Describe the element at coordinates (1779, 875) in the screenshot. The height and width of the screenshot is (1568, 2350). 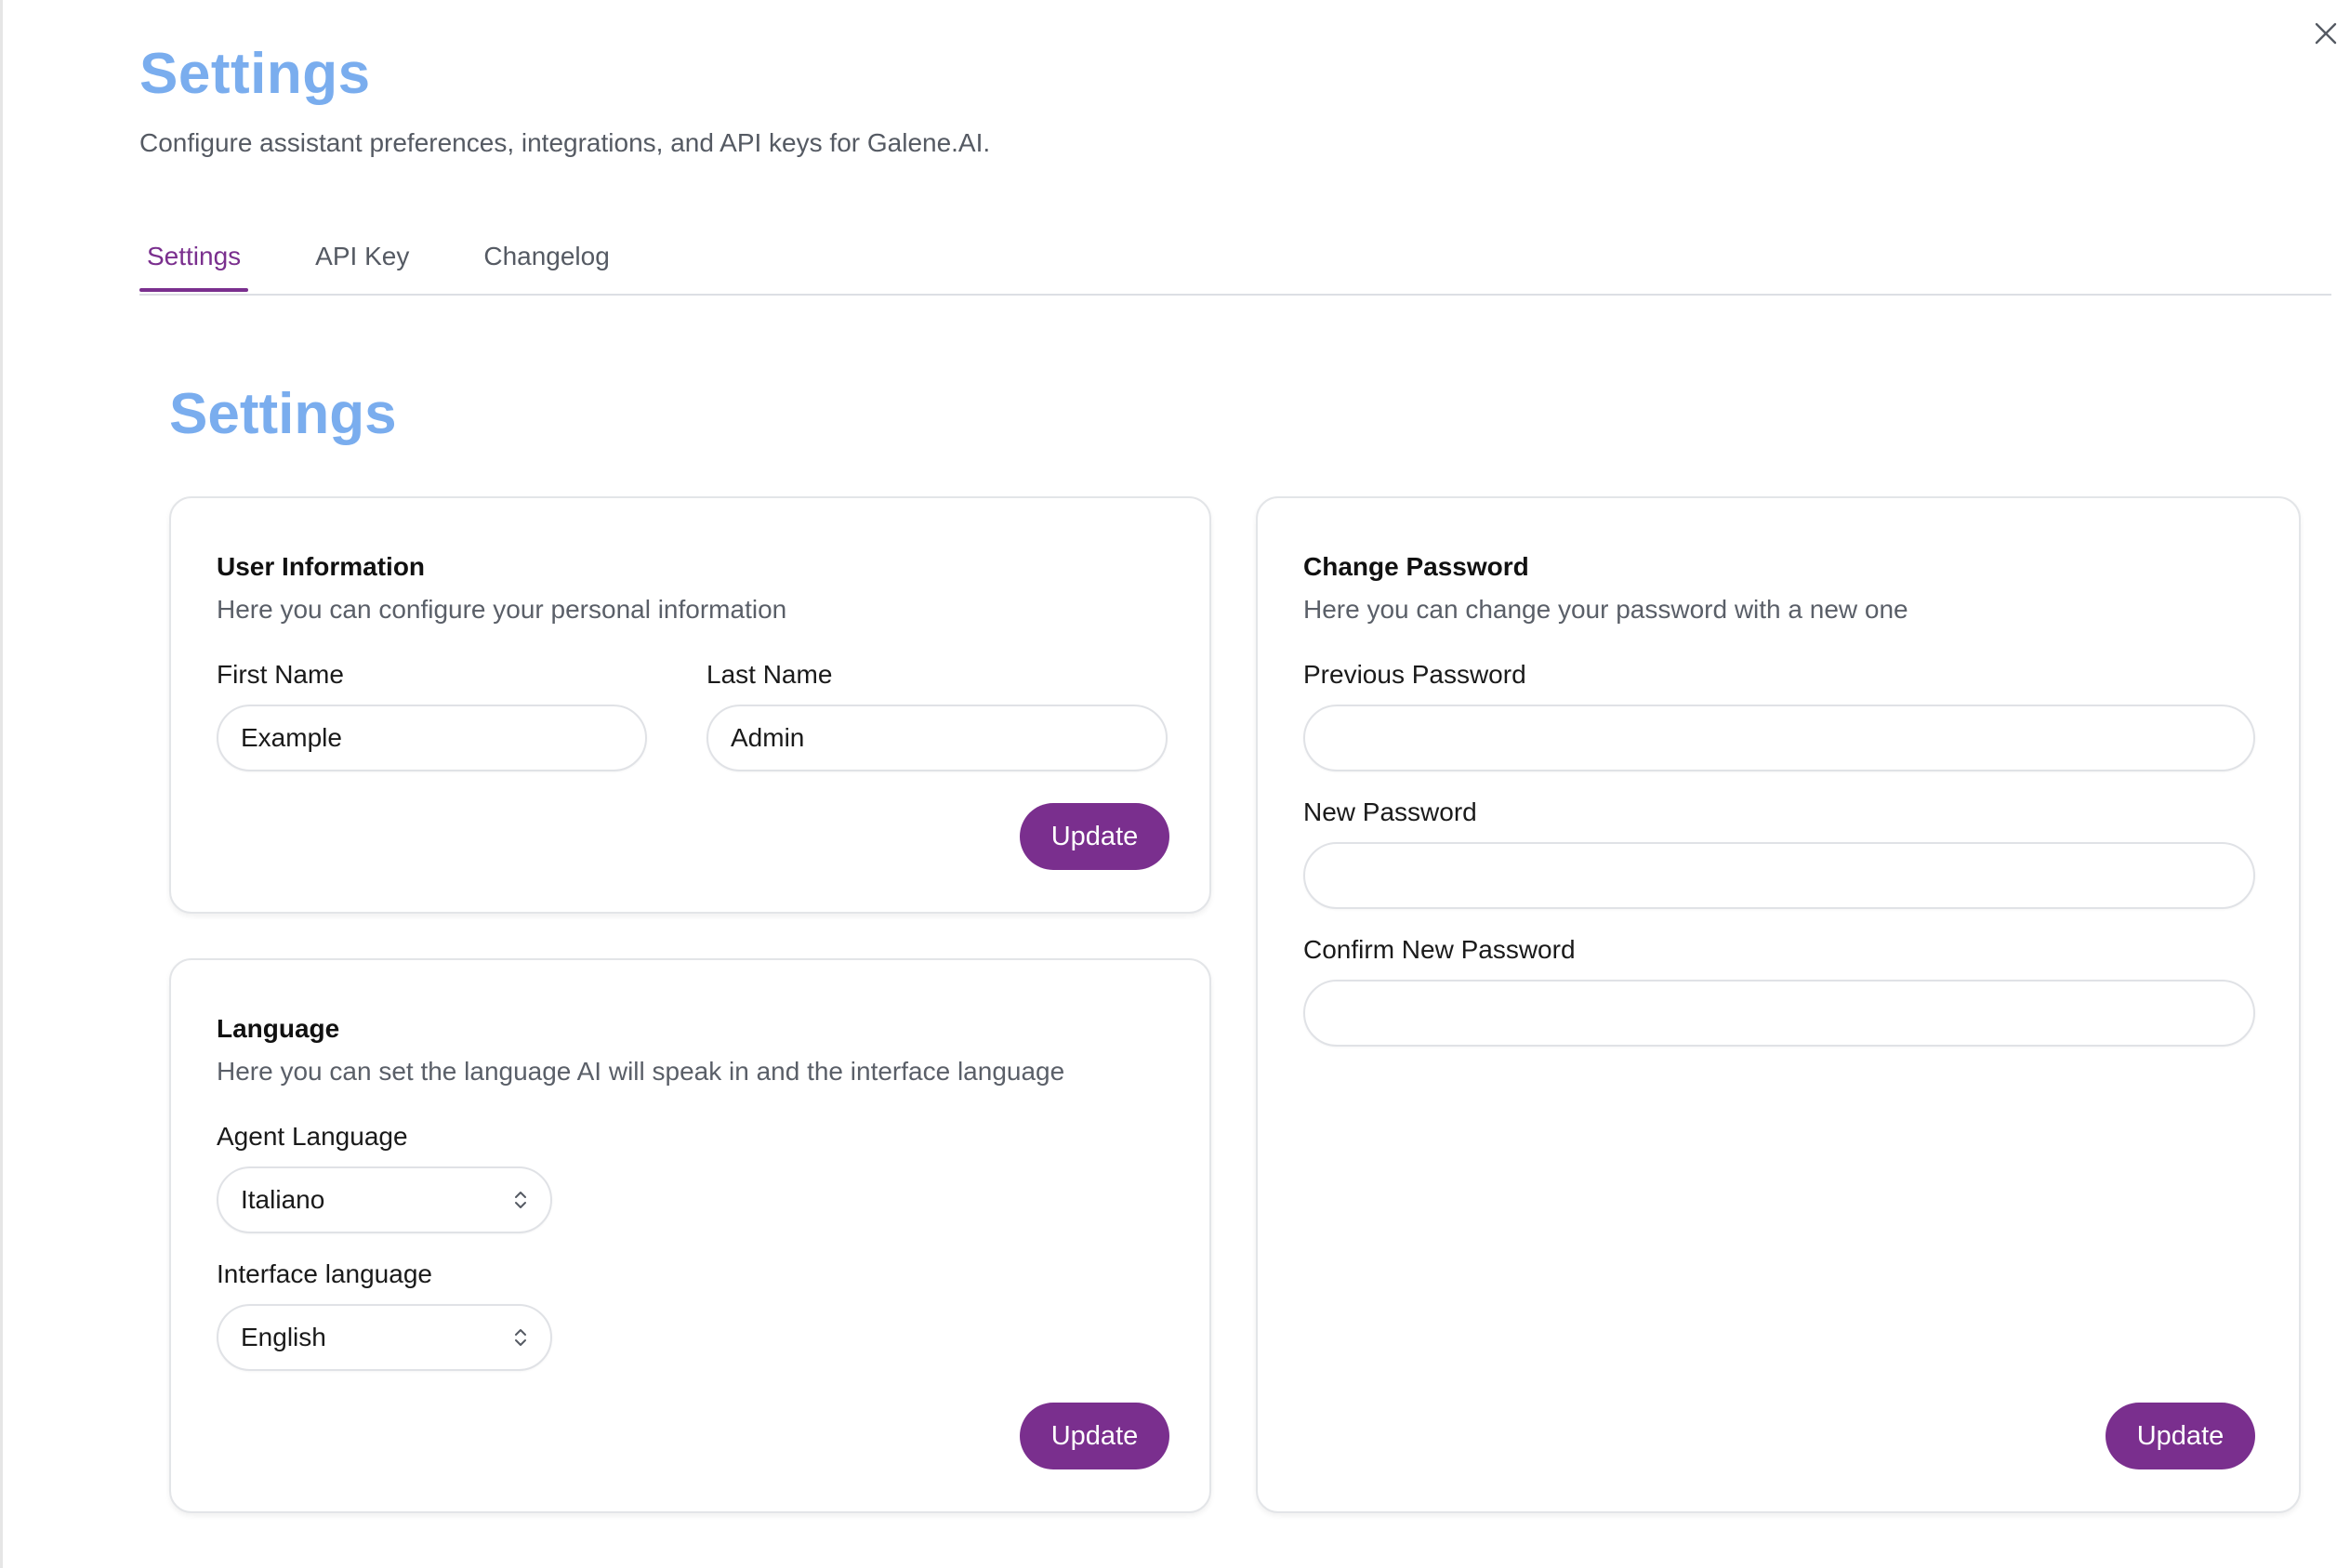
I see `new-password-input` at that location.